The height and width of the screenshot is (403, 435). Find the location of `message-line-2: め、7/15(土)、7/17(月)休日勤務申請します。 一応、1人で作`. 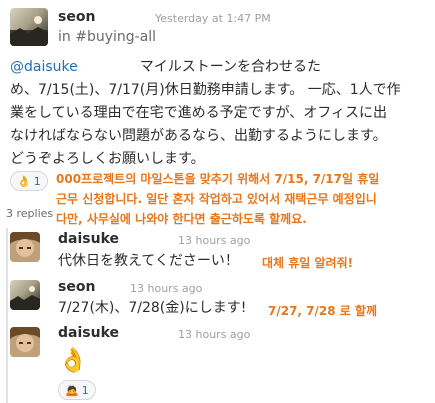

message-line-2: め、7/15(土)、7/17(月)休日勤務申請します。 一応、1人で作 is located at coordinates (205, 90).